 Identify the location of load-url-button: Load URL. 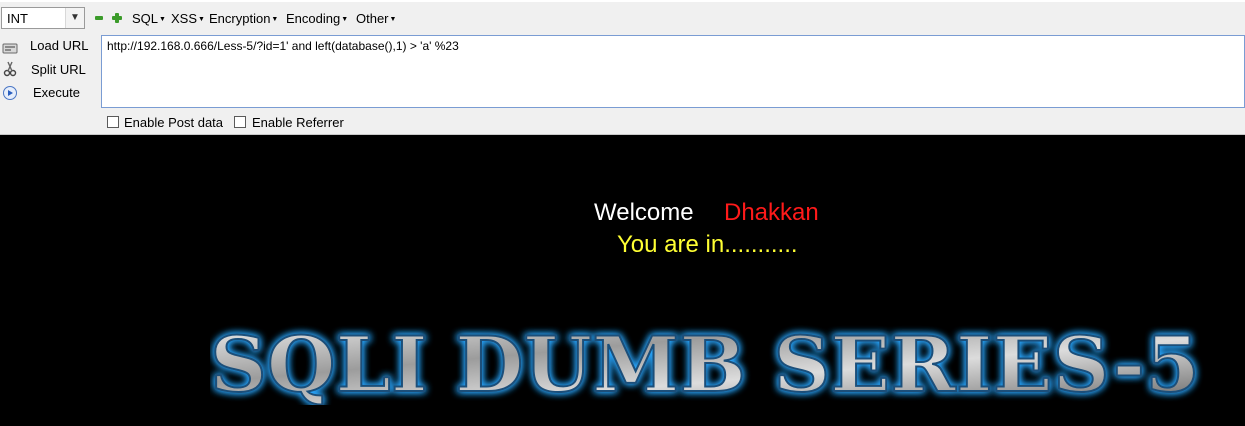
(59, 45).